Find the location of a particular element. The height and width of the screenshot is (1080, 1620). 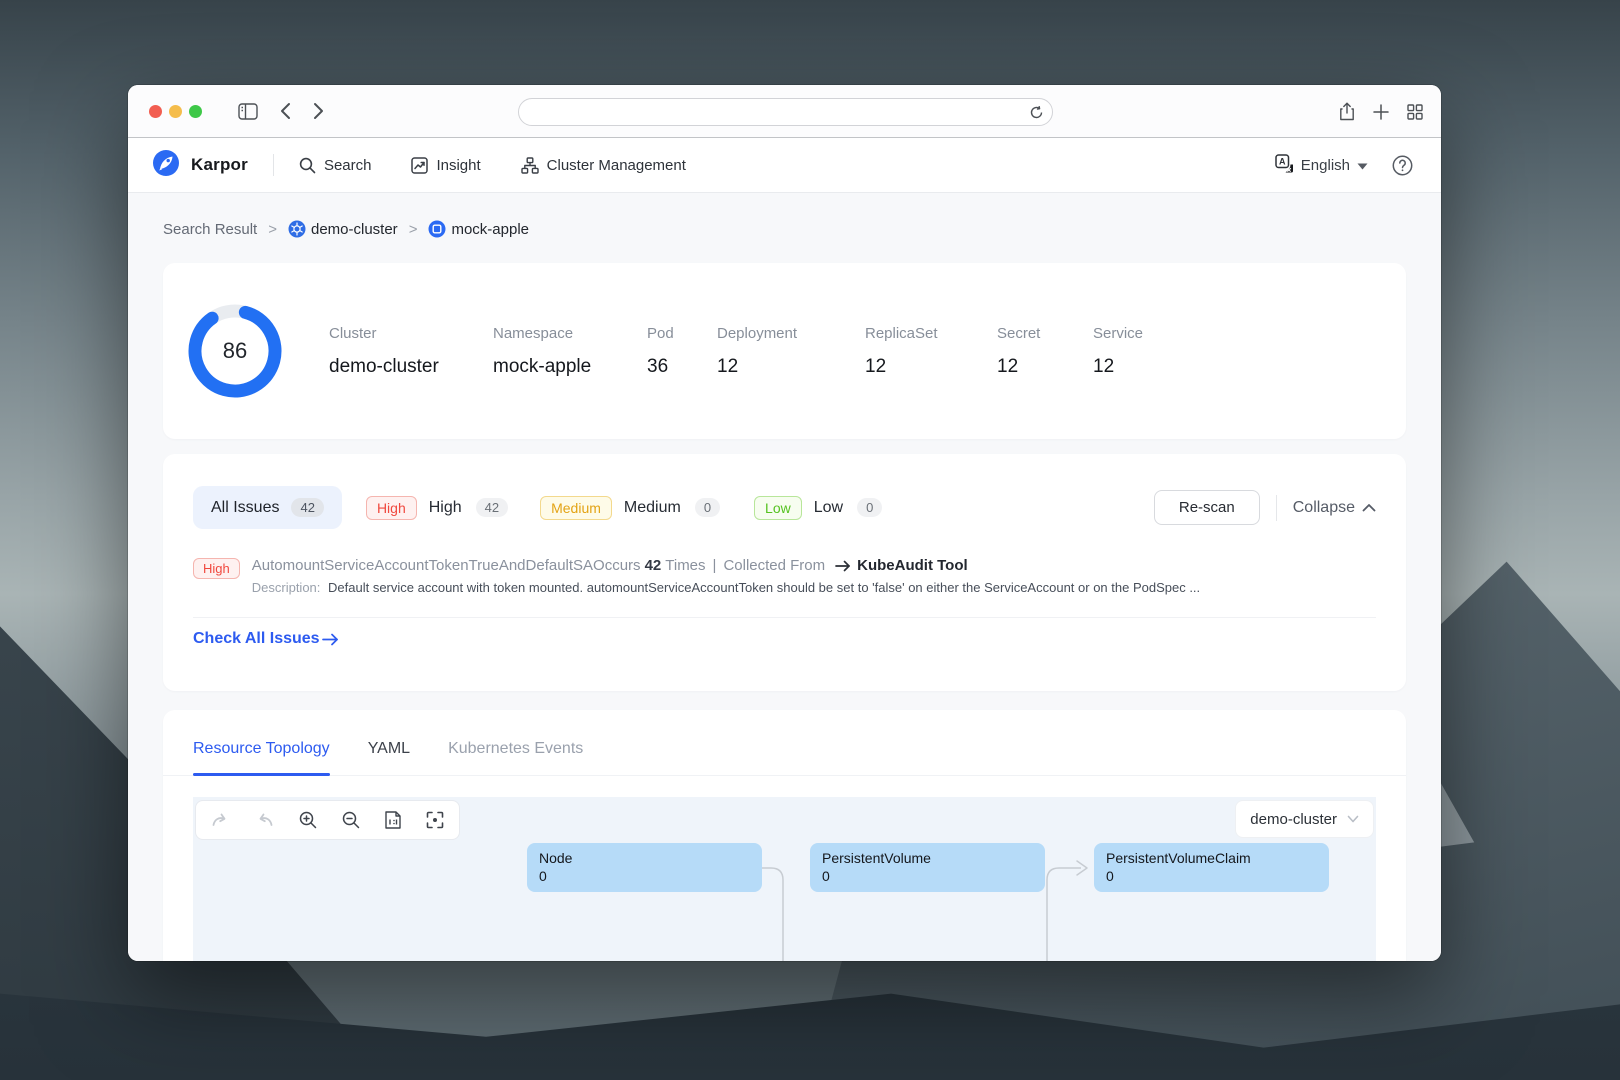

breadcrumb-resource: mock-apple is located at coordinates (478, 229).